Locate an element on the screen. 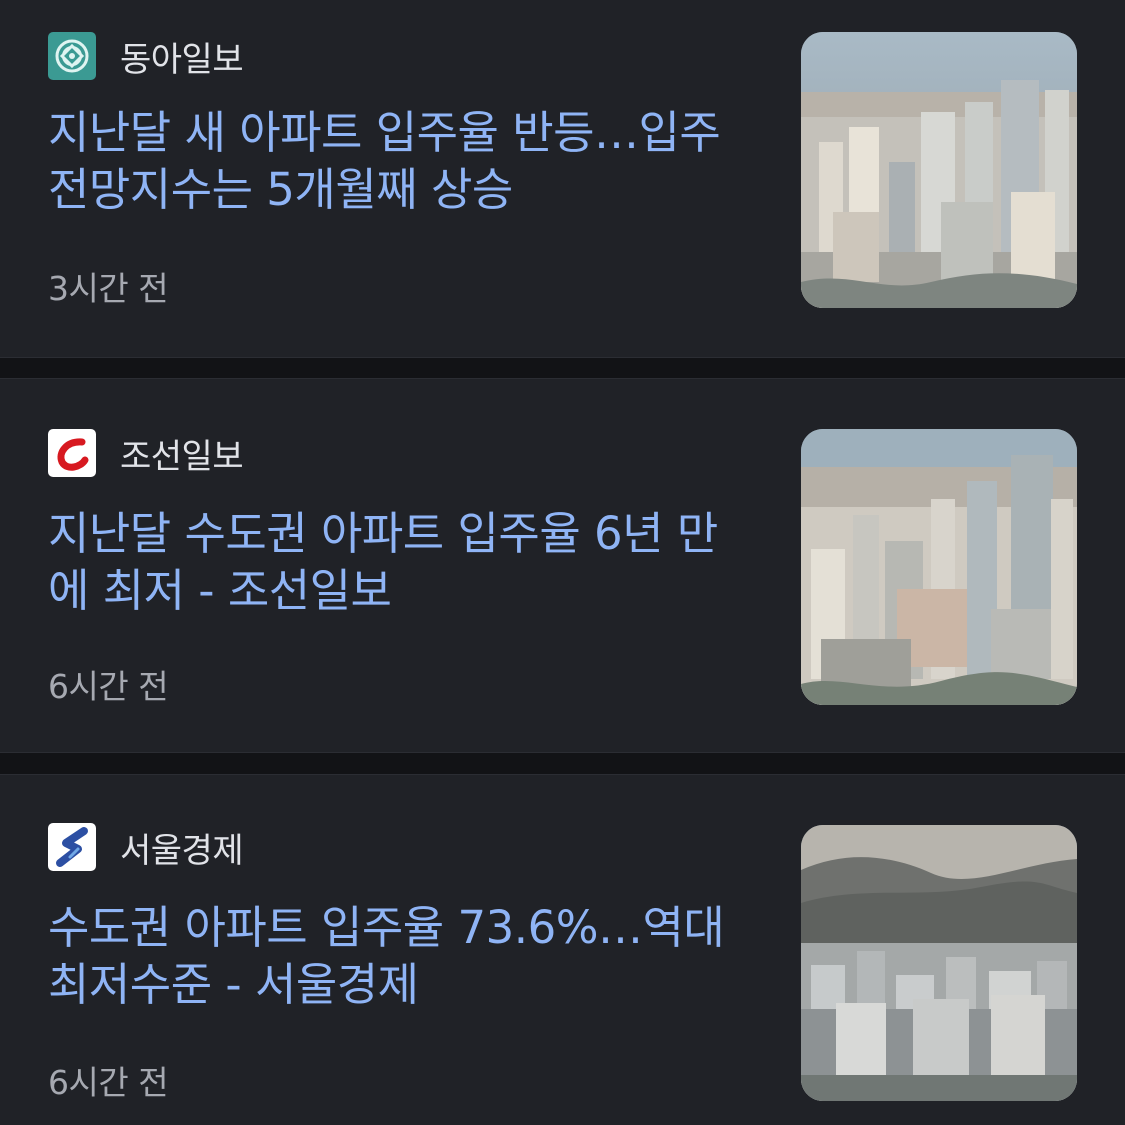 The height and width of the screenshot is (1125, 1125). source-name: 조선일보 is located at coordinates (182, 456).